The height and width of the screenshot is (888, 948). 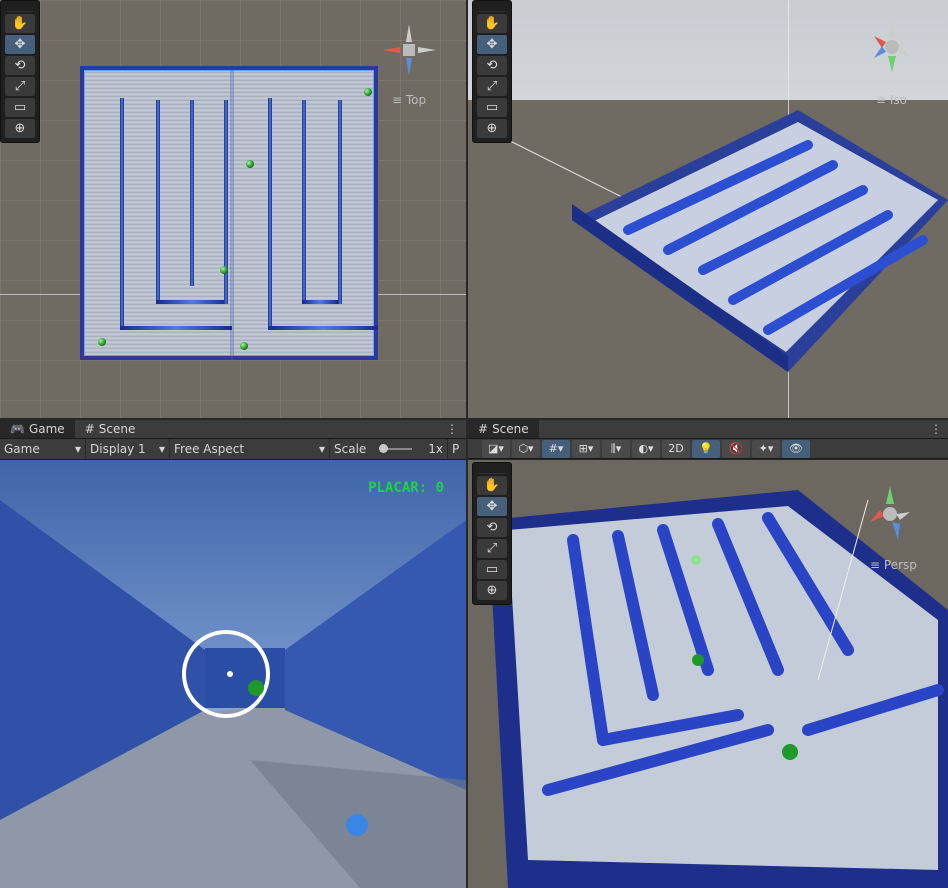 I want to click on game-toolbar: Game ▾ Display 1 ▾ Free Aspect ▾ Scale 1x P, so click(x=233, y=449).